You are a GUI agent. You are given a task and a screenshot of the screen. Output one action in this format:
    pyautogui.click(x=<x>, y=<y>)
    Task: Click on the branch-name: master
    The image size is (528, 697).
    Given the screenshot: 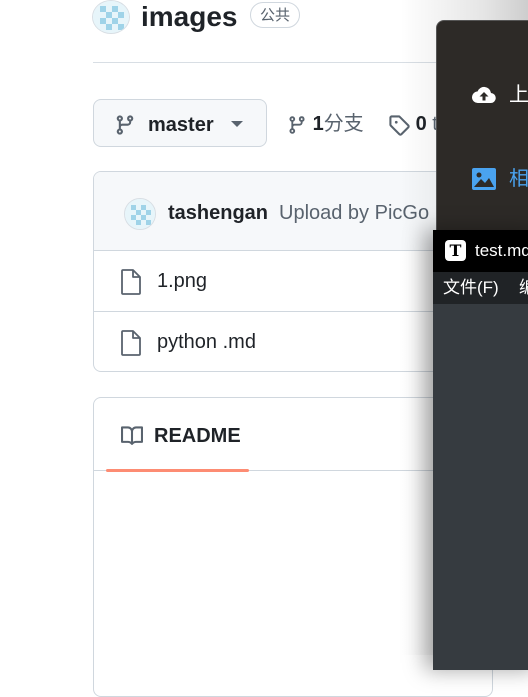 What is the action you would take?
    pyautogui.click(x=181, y=125)
    